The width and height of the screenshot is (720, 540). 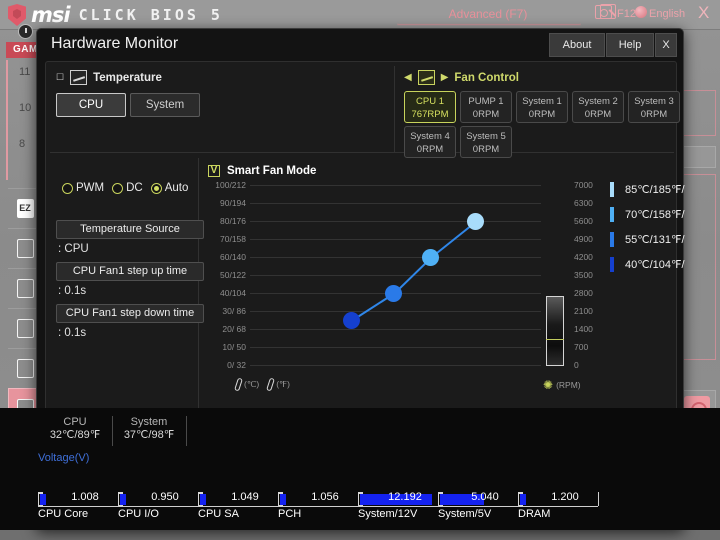 I want to click on fan-button-cpu-1: CPU 1 767RPM, so click(x=430, y=107).